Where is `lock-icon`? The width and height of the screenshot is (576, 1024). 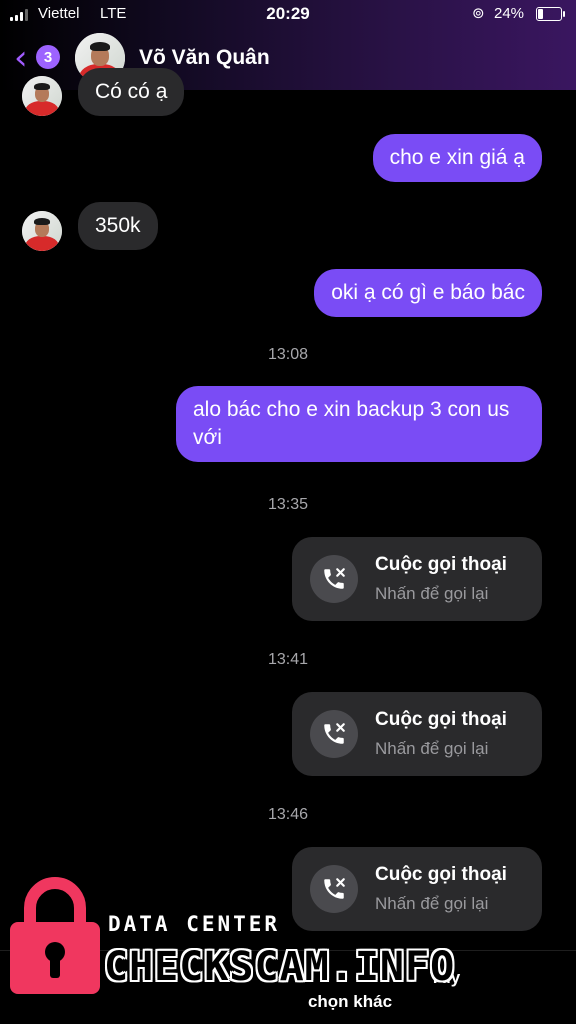 lock-icon is located at coordinates (55, 935).